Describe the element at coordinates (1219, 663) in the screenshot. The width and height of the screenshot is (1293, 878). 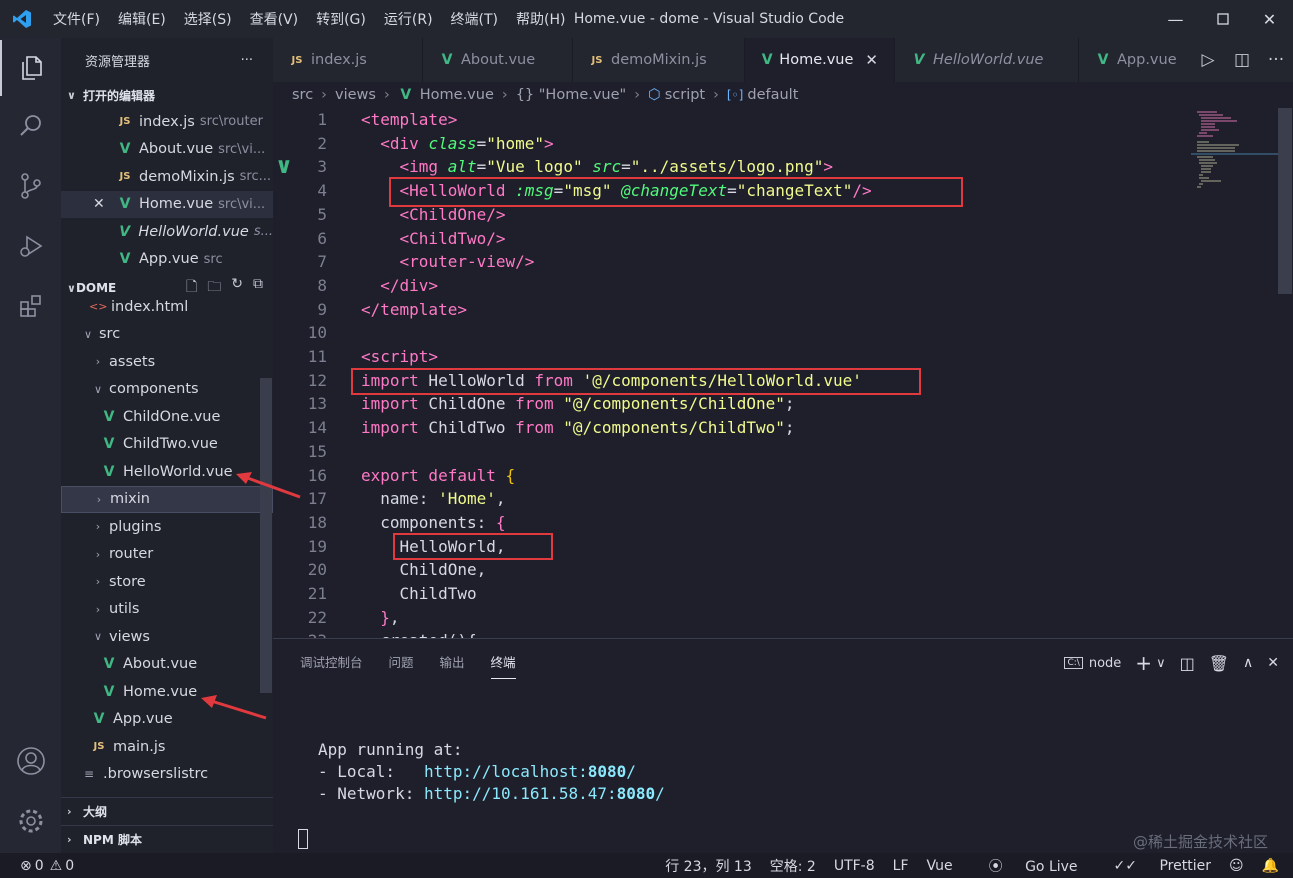
I see `trash-icon: 🗑` at that location.